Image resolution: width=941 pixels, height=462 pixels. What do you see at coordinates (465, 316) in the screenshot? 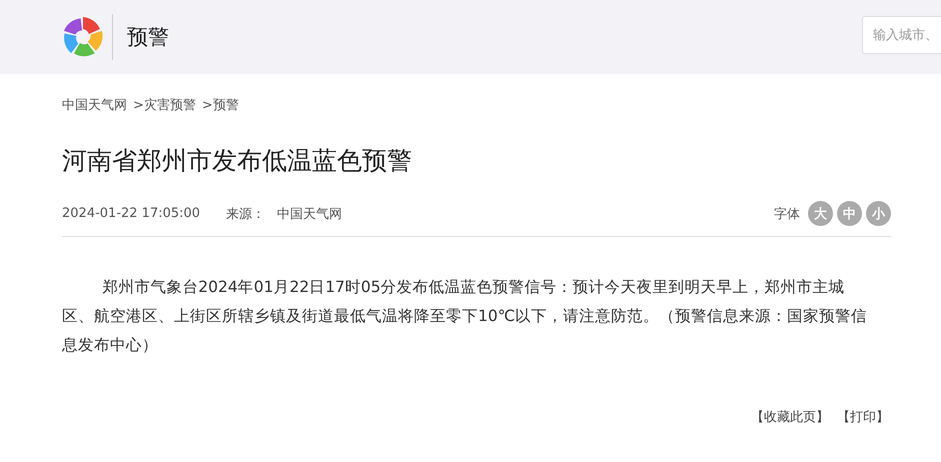
I see `article-body: 郑州市气象台2024年01月22日17时05分发布低温蓝色预警信号：预计今天夜里到明天早上，郑州市主城区、航空港区、上街区所辖乡镇及街道最低气温将降至零下10℃以下，请注意防范。（预警信息来源：国家预警信息发布中心）` at bounding box center [465, 316].